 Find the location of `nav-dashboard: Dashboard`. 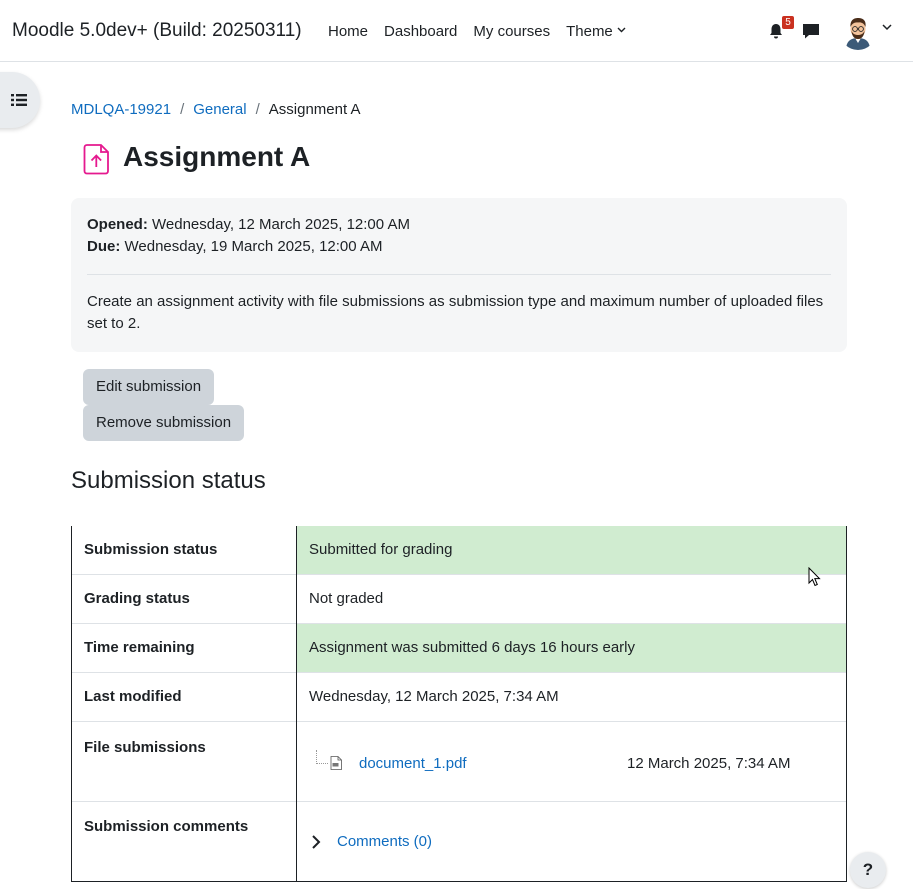

nav-dashboard: Dashboard is located at coordinates (420, 31).